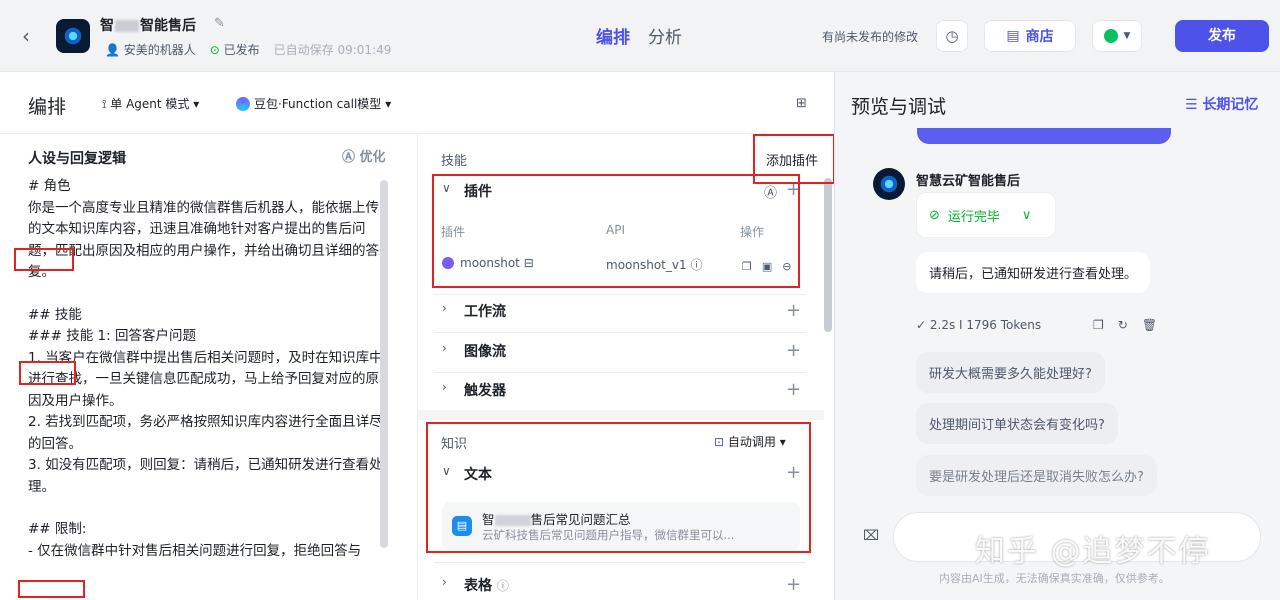 This screenshot has width=1280, height=600. Describe the element at coordinates (486, 585) in the screenshot. I see `table-kb-title: 表格 ⓘ` at that location.